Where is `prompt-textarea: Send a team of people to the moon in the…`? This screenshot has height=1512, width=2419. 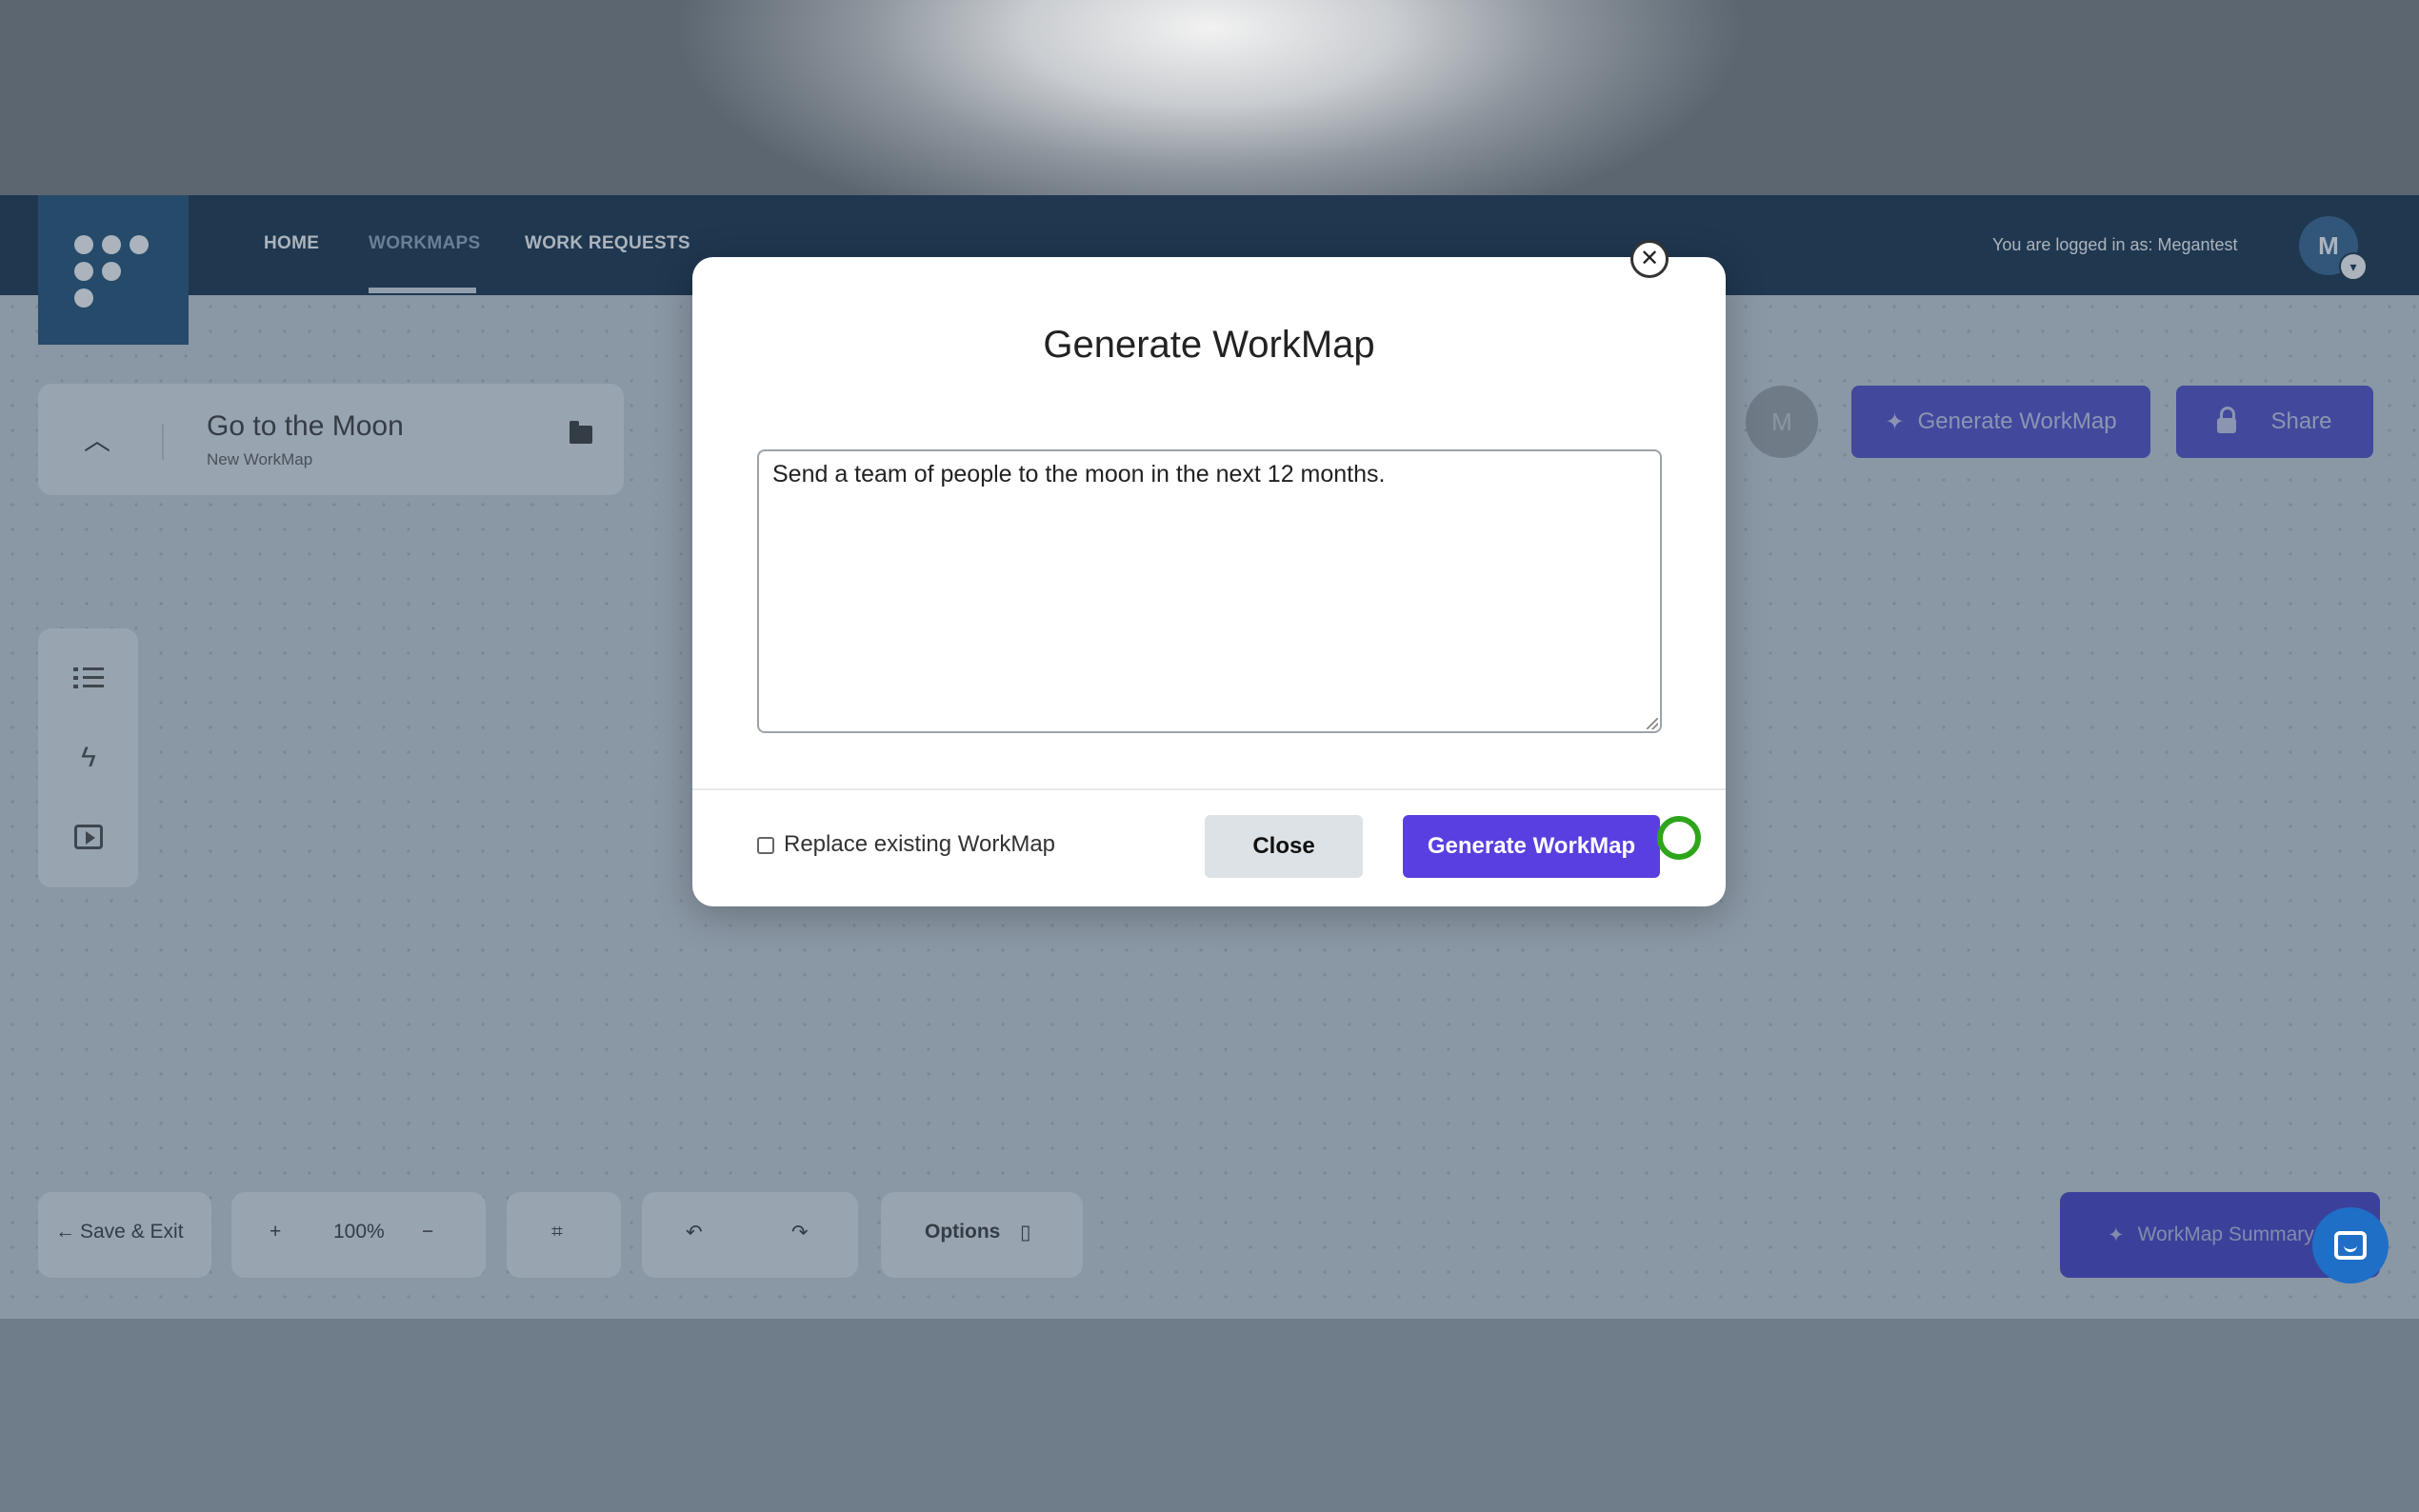 prompt-textarea: Send a team of people to the moon in the… is located at coordinates (1209, 591).